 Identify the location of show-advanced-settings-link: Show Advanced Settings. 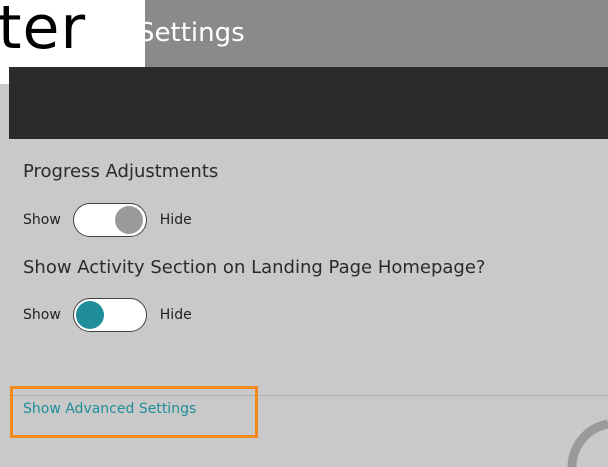
(109, 409).